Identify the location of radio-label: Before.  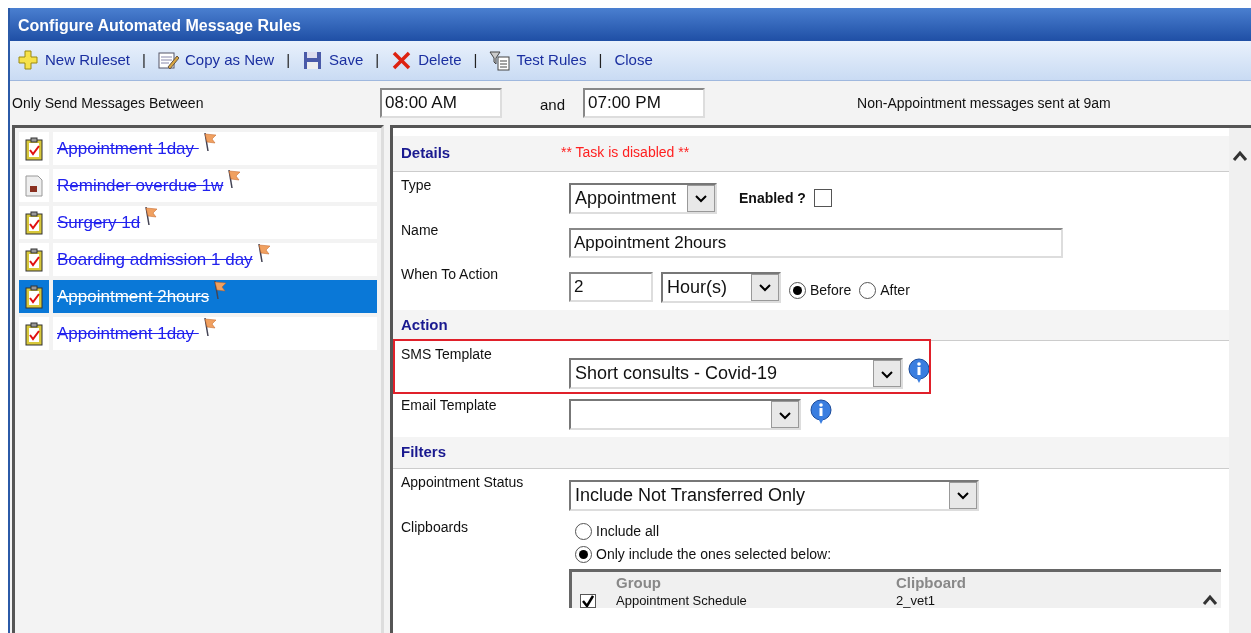
(831, 290).